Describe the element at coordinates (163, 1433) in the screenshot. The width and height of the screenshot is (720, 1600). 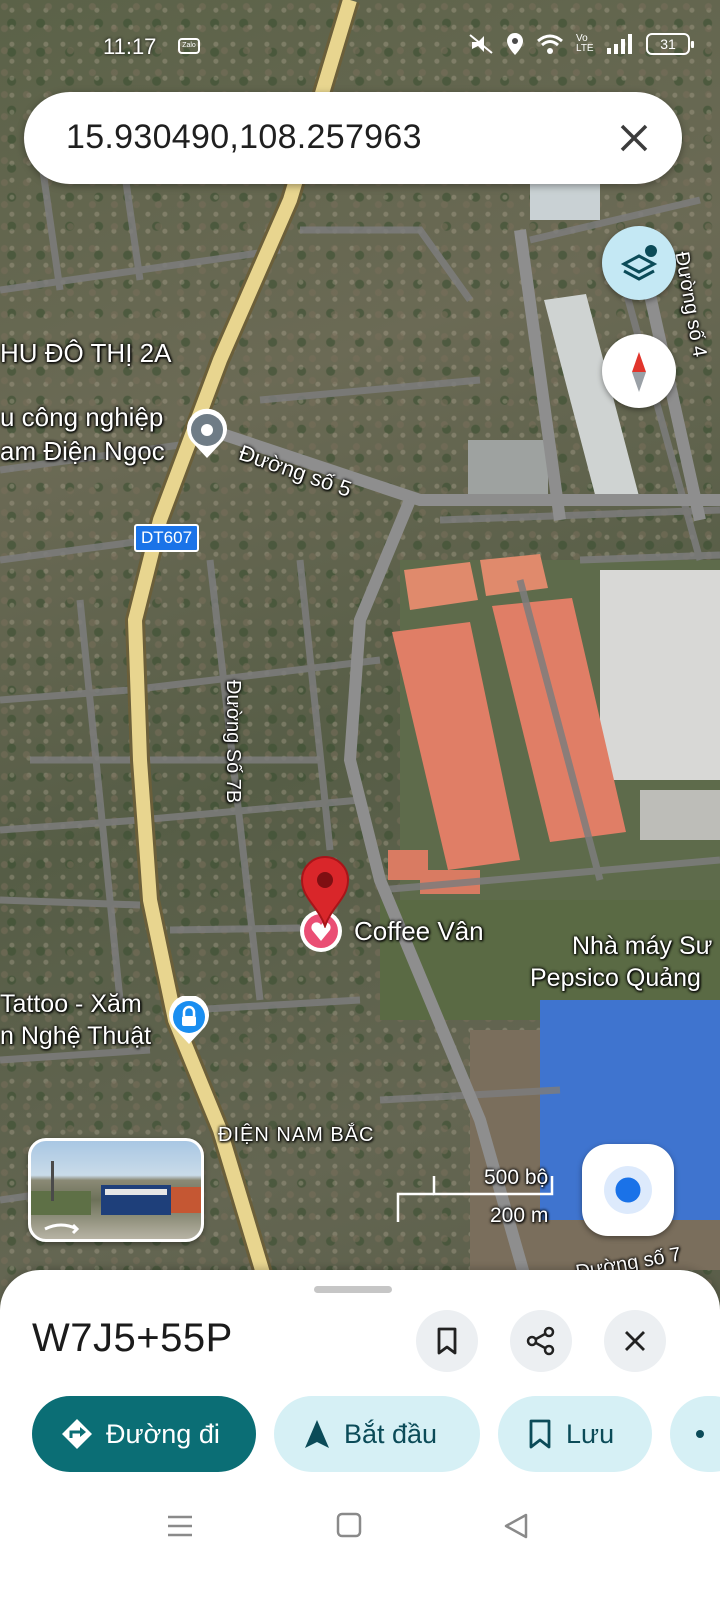
I see `directions-label: Đường đi` at that location.